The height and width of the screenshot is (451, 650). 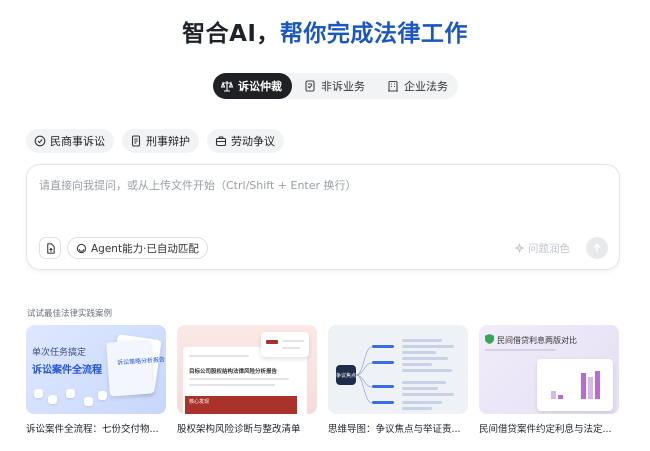 What do you see at coordinates (260, 86) in the screenshot?
I see `tab-label: 诉讼仲裁` at bounding box center [260, 86].